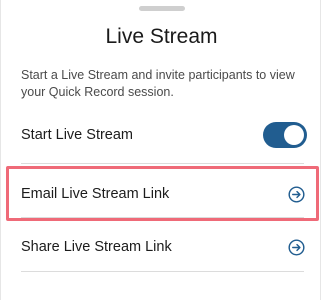  Describe the element at coordinates (164, 135) in the screenshot. I see `start-live-stream-row: Start Live Stream` at that location.